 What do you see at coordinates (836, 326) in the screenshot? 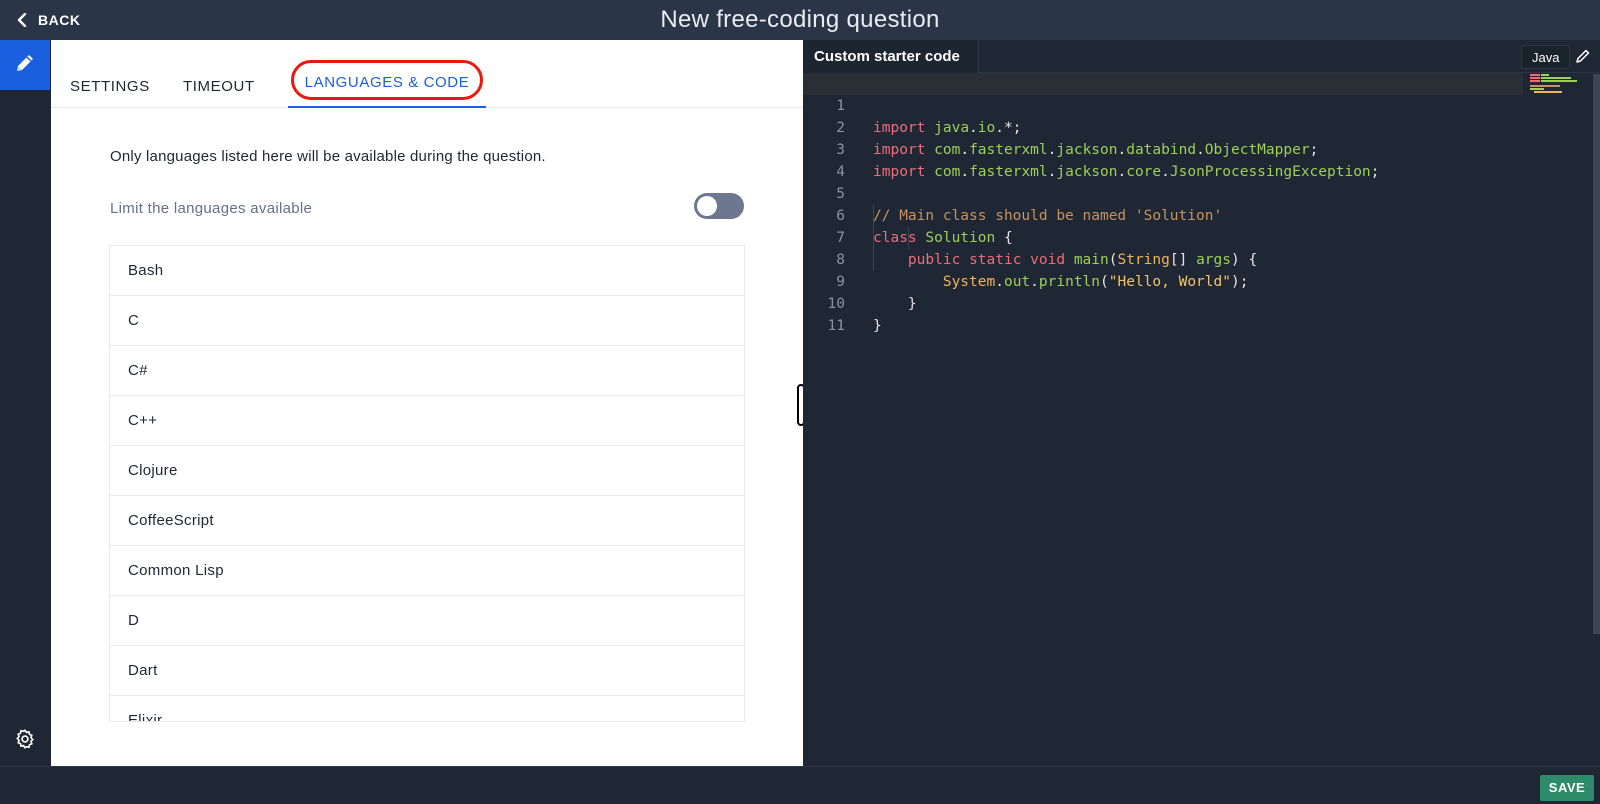
I see `line-number: 11` at bounding box center [836, 326].